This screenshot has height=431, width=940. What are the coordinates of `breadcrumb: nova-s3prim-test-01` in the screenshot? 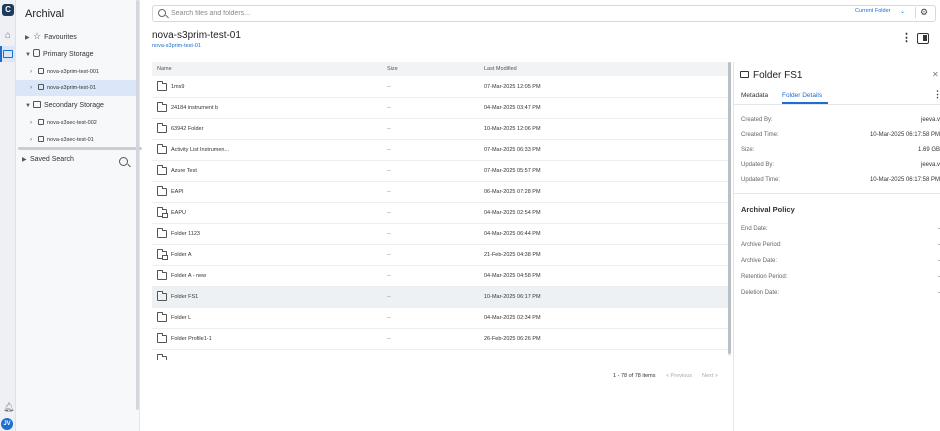 It's located at (176, 46).